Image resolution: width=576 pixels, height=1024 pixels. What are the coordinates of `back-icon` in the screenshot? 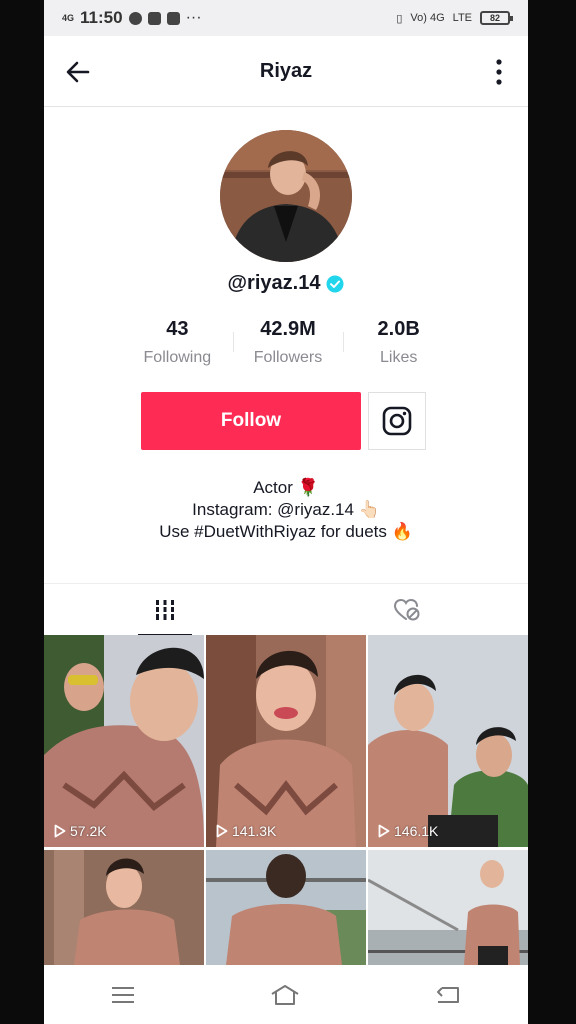 It's located at (448, 995).